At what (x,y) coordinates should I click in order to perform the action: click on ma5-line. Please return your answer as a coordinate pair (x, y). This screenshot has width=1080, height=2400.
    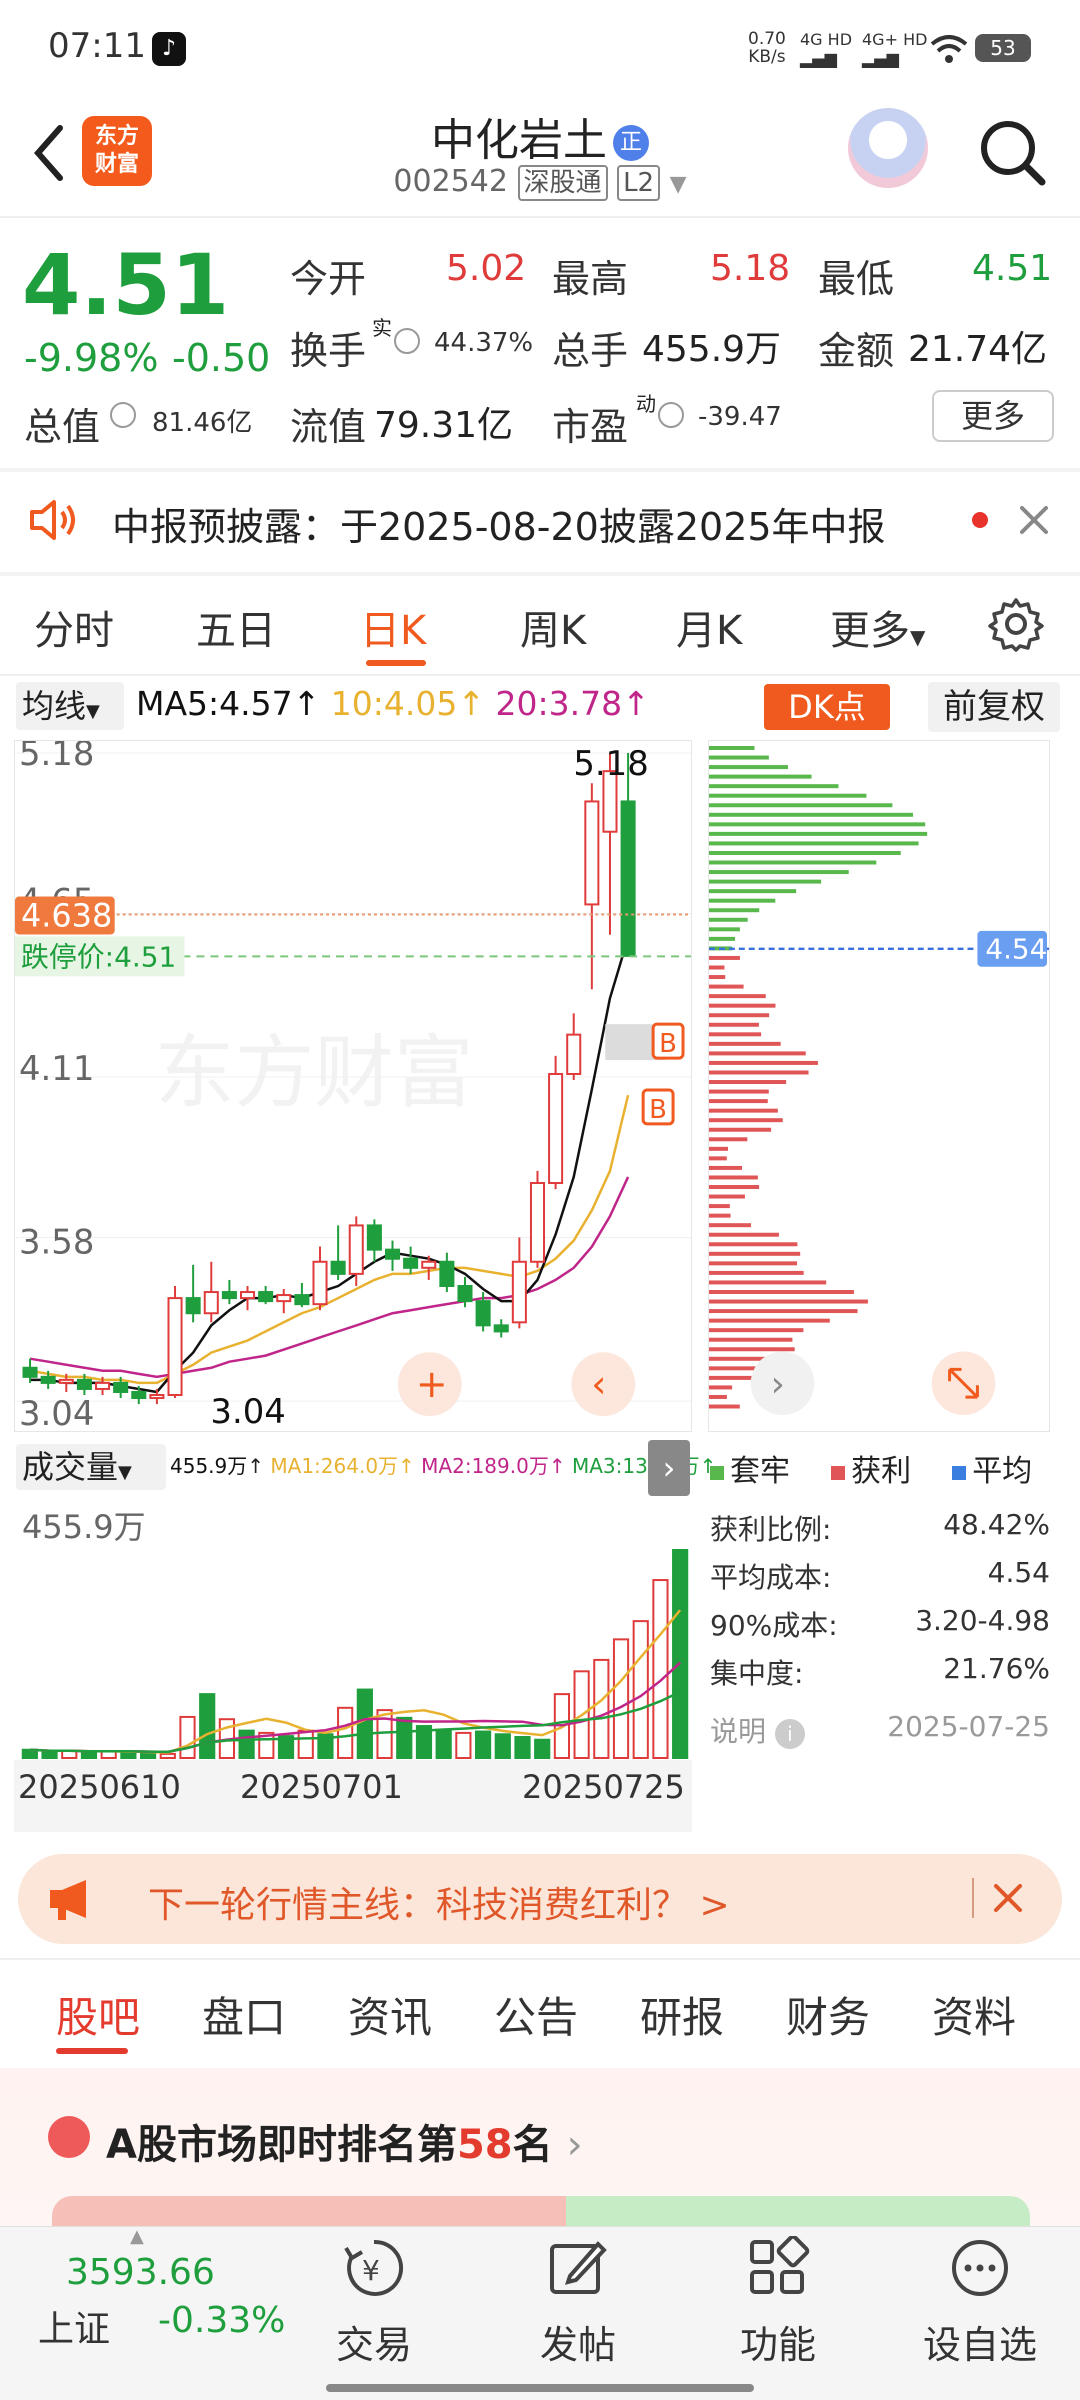
    Looking at the image, I should click on (330, 1165).